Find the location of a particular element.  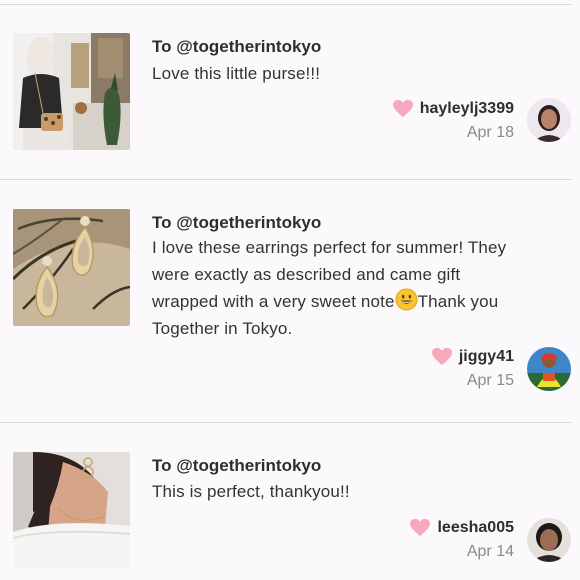

earrings-photo-icon is located at coordinates (71, 267).